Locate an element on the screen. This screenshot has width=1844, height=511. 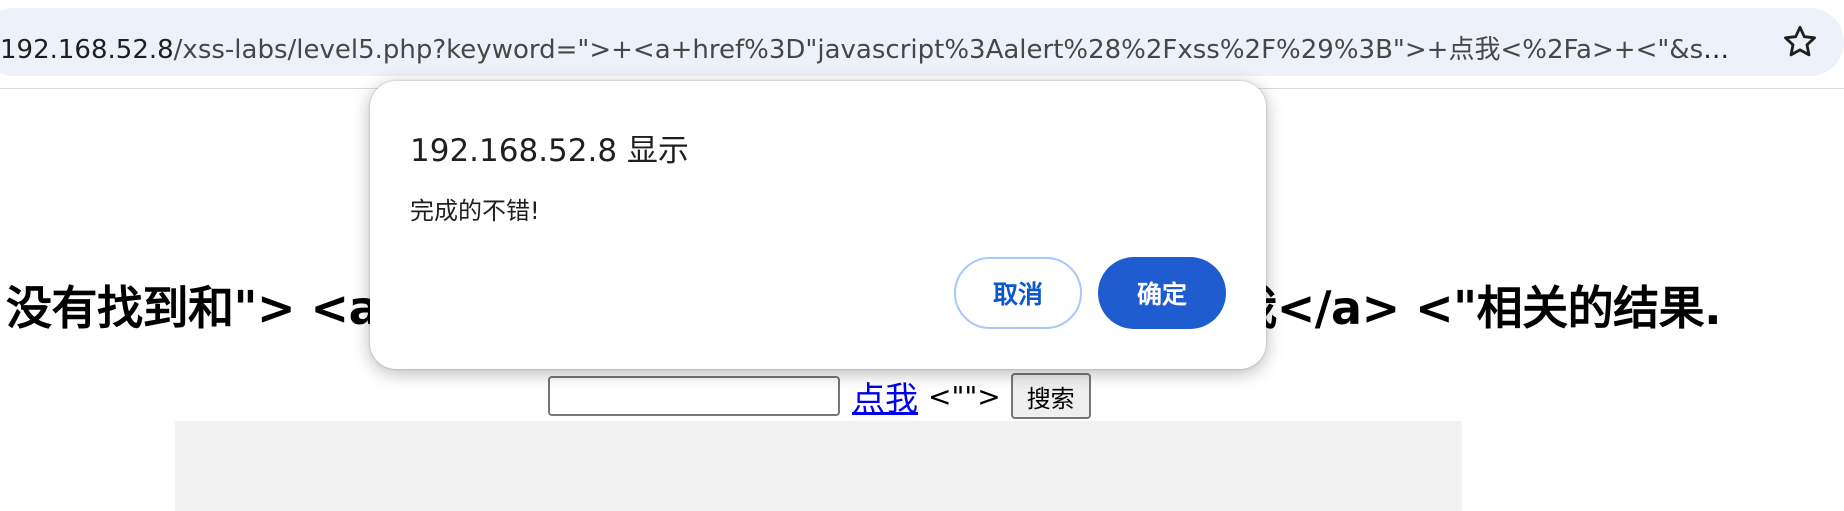
search-input is located at coordinates (694, 396).